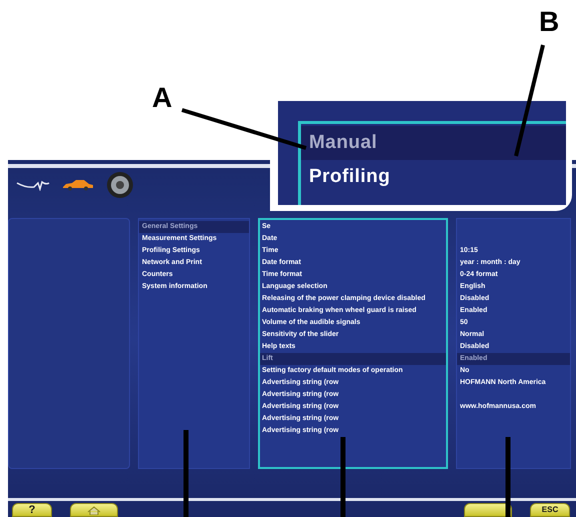 The height and width of the screenshot is (517, 576). Describe the element at coordinates (32, 510) in the screenshot. I see `help-button: ?` at that location.